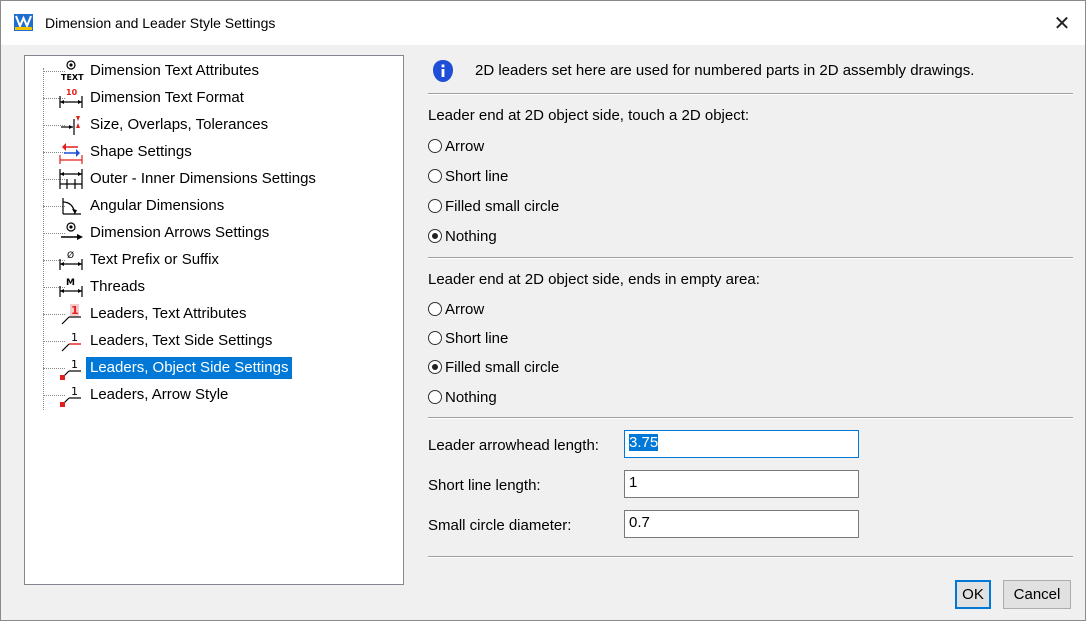 The image size is (1086, 621). I want to click on circle-diameter-label: Small circle diameter:, so click(500, 525).